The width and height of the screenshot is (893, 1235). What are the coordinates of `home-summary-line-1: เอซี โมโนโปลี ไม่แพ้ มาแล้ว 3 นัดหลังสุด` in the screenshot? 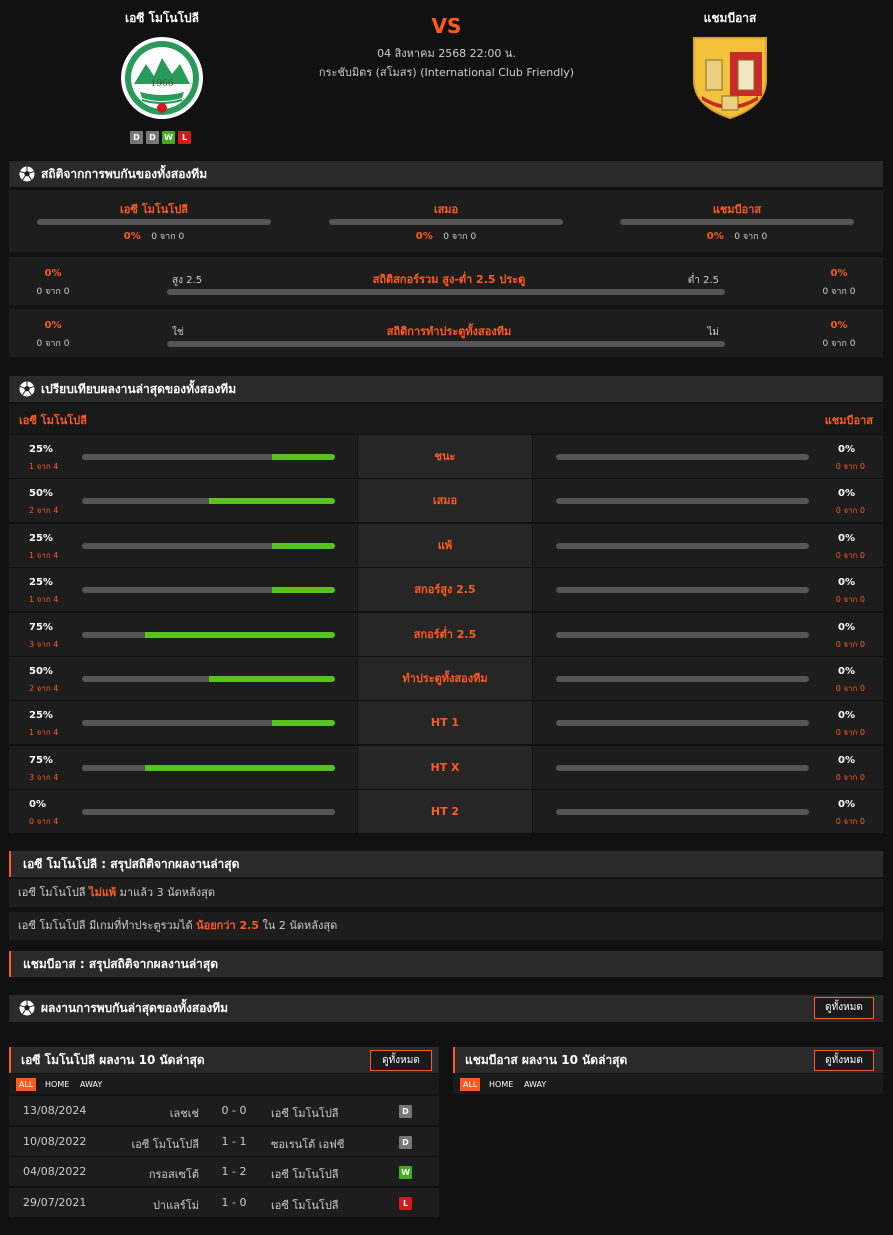 It's located at (446, 893).